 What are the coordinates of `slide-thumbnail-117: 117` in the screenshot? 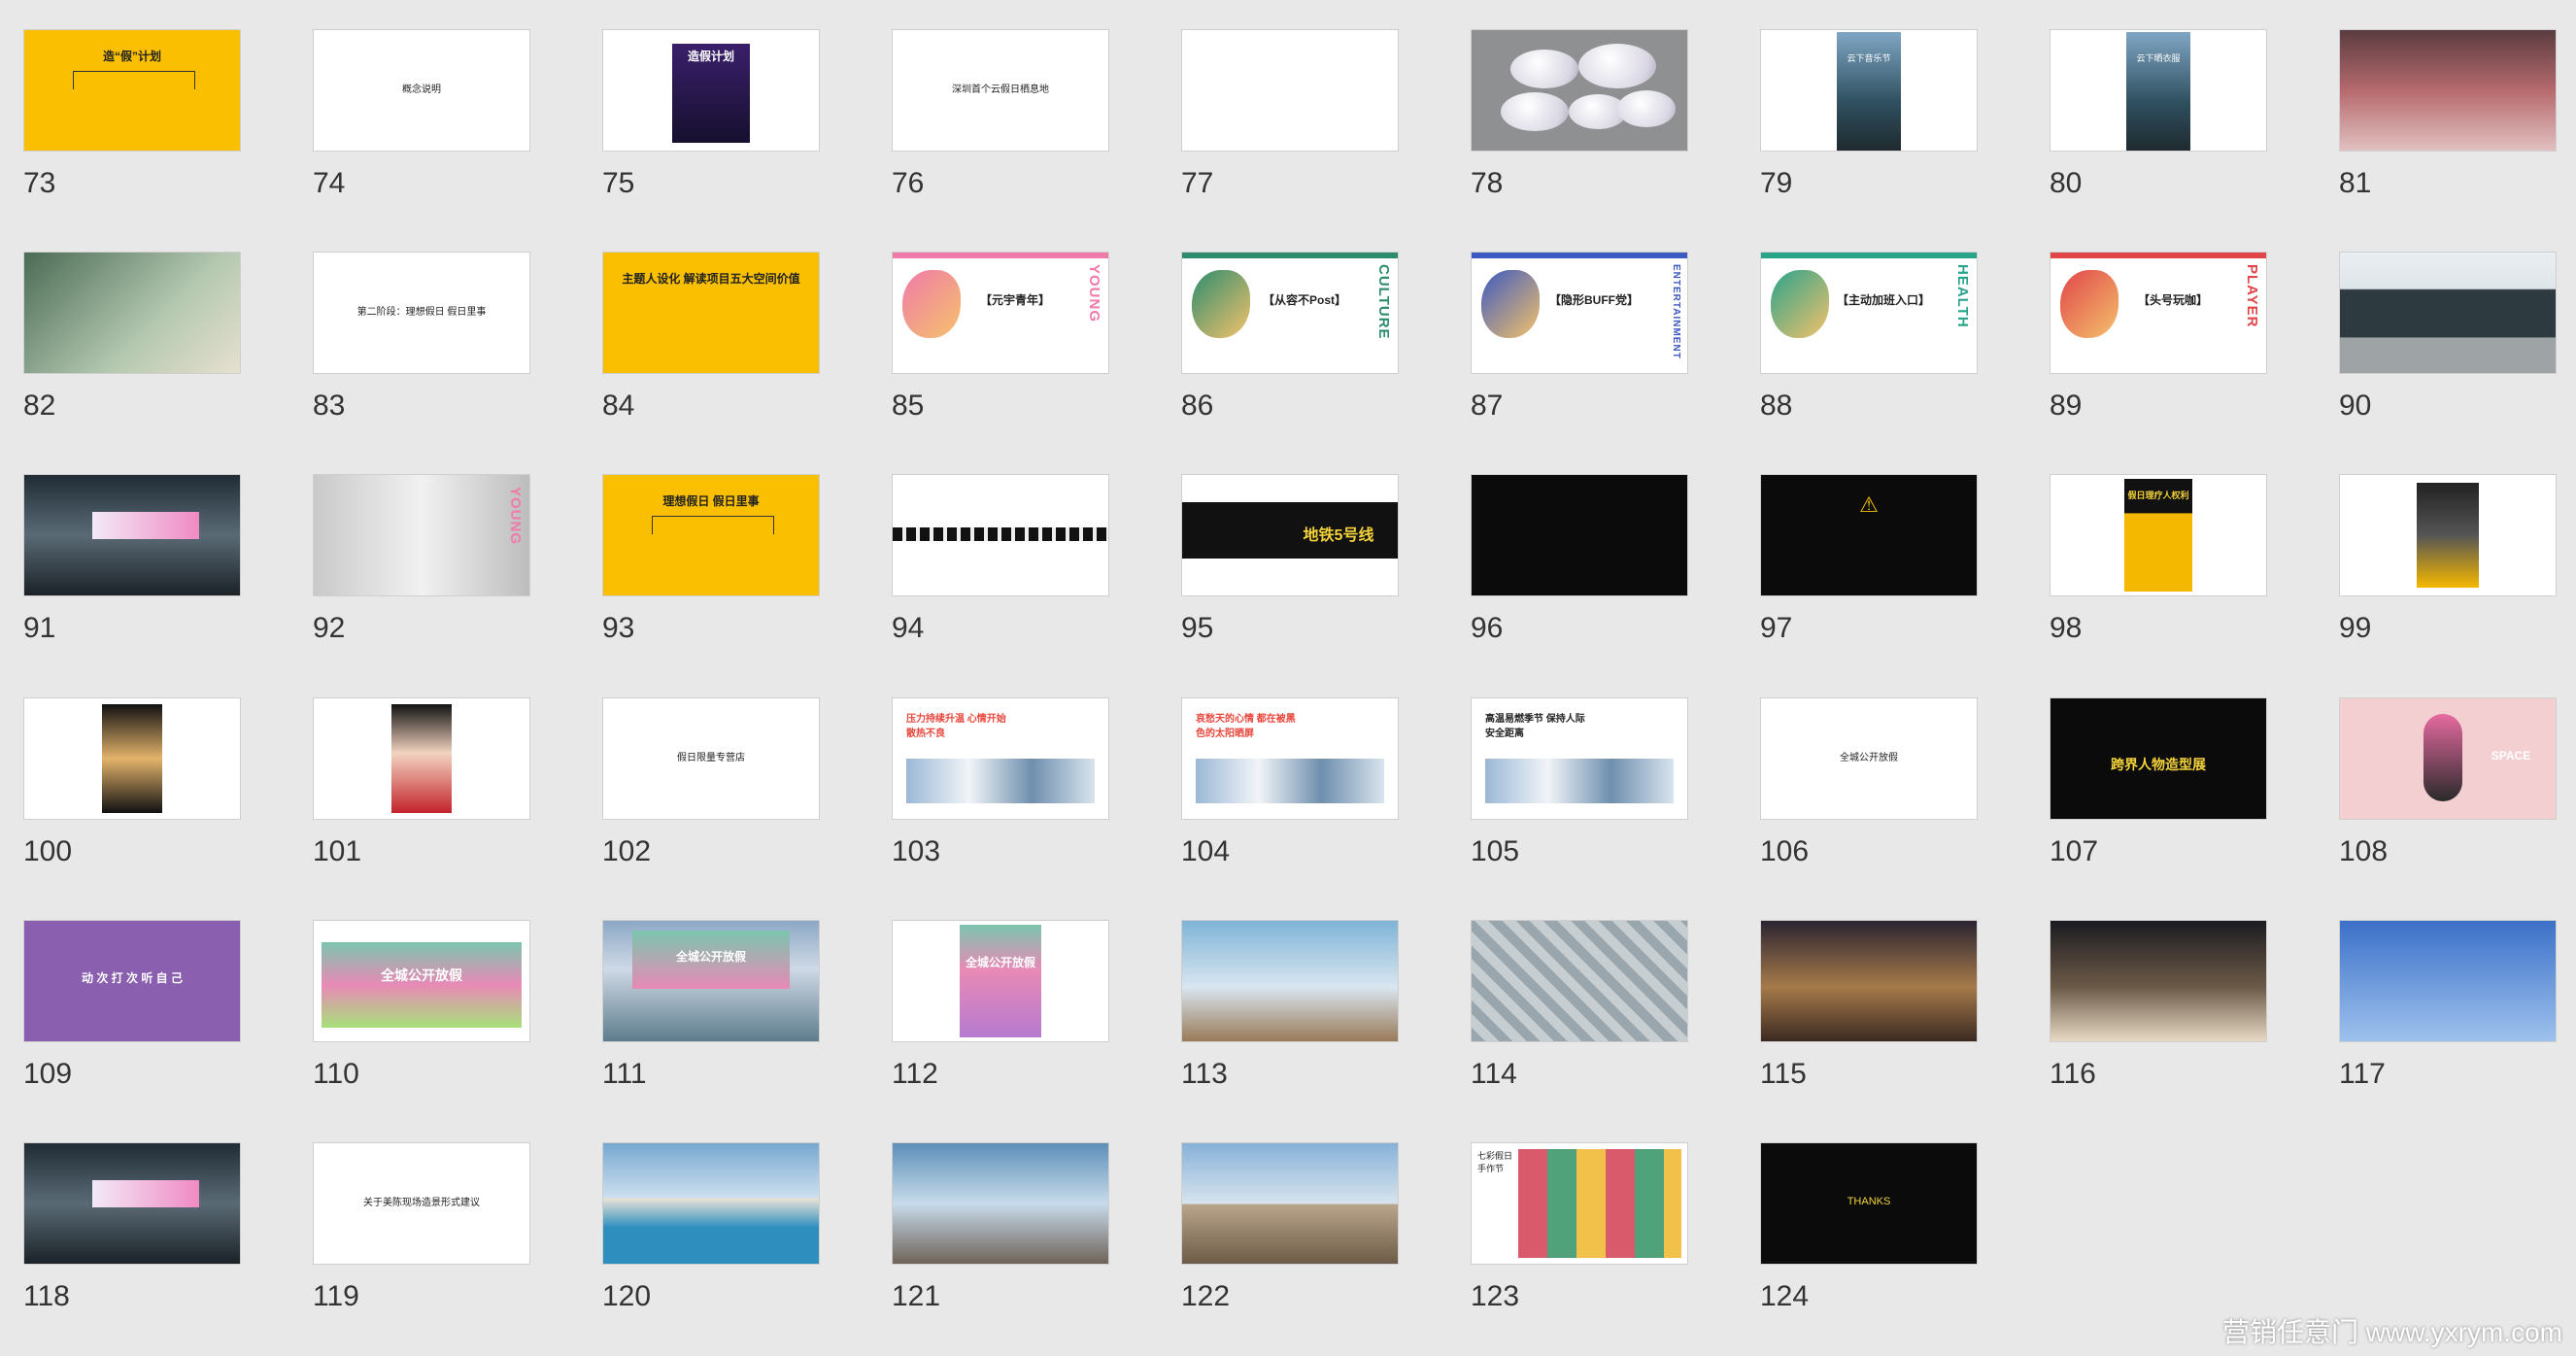 It's located at (2449, 1017).